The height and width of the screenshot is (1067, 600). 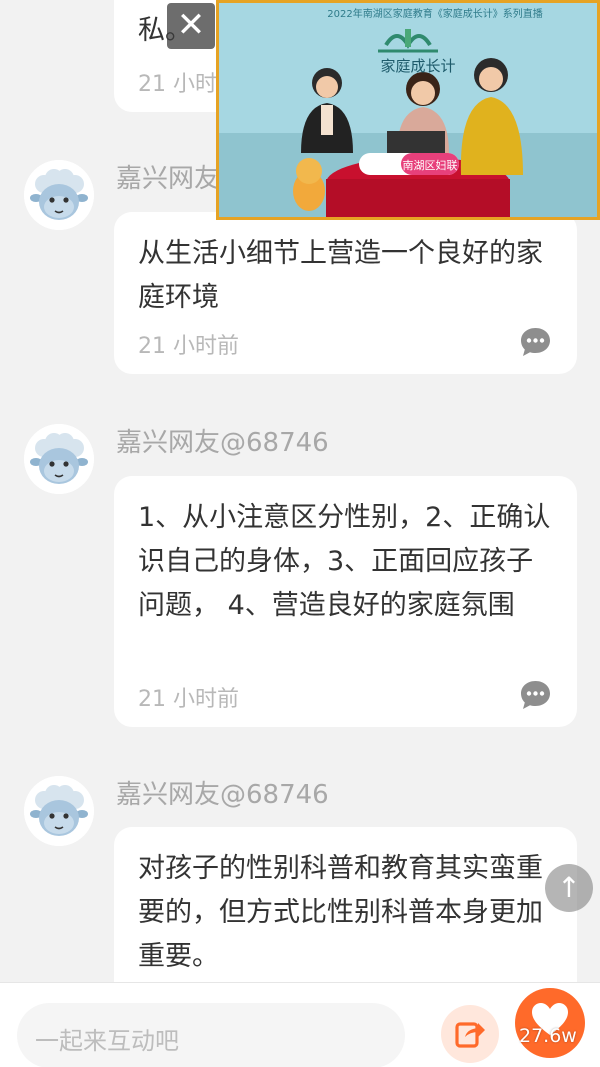 I want to click on comment-bubble: 从生活小细节上营造一个良好的家庭环境 21 小时前, so click(x=345, y=293).